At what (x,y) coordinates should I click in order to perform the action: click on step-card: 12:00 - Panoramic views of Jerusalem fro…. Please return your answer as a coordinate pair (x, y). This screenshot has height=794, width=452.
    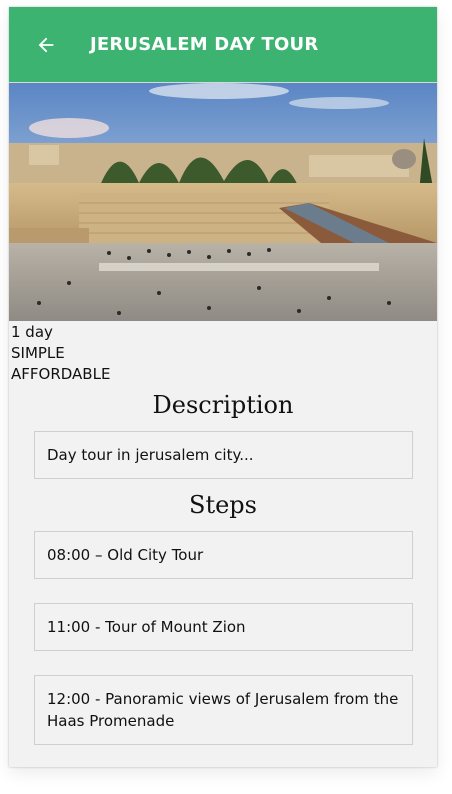
    Looking at the image, I should click on (223, 710).